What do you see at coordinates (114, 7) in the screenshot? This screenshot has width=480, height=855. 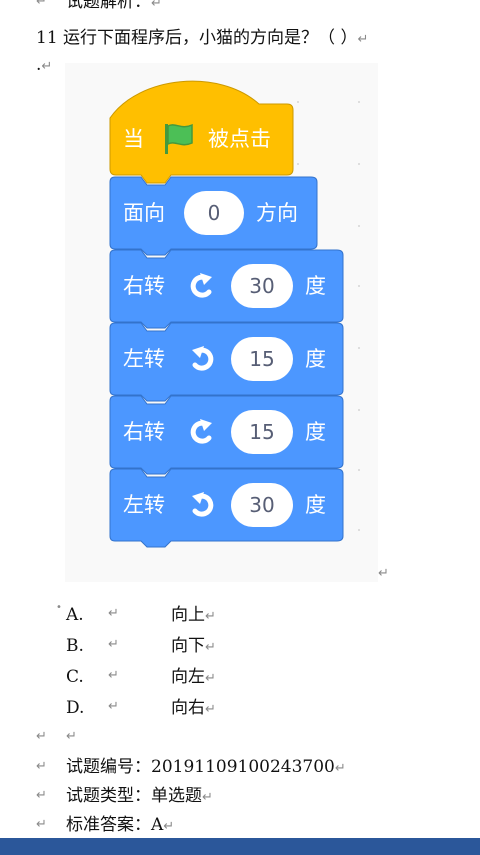 I see `analysis-heading: 试题解析：↵` at bounding box center [114, 7].